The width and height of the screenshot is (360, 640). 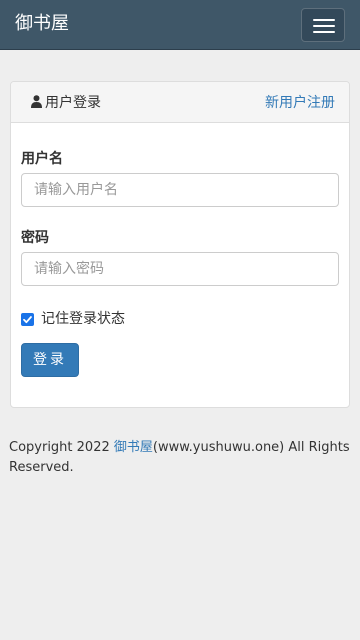 What do you see at coordinates (73, 103) in the screenshot?
I see `panel-title-text: 用户登录` at bounding box center [73, 103].